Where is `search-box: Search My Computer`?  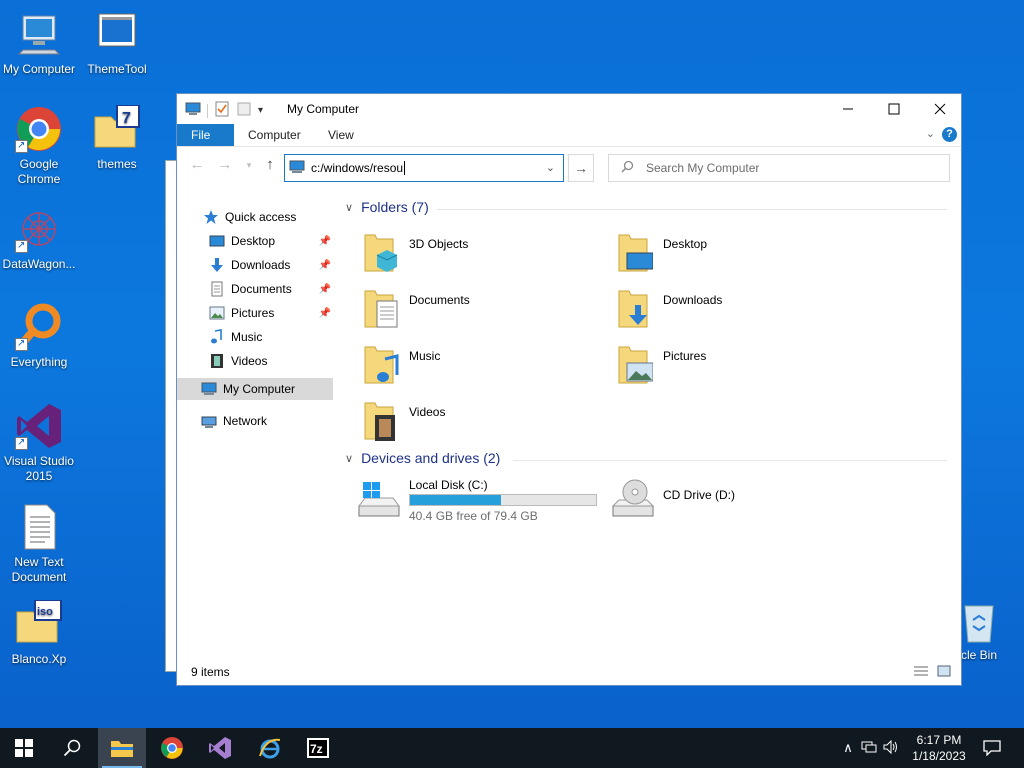 search-box: Search My Computer is located at coordinates (779, 168).